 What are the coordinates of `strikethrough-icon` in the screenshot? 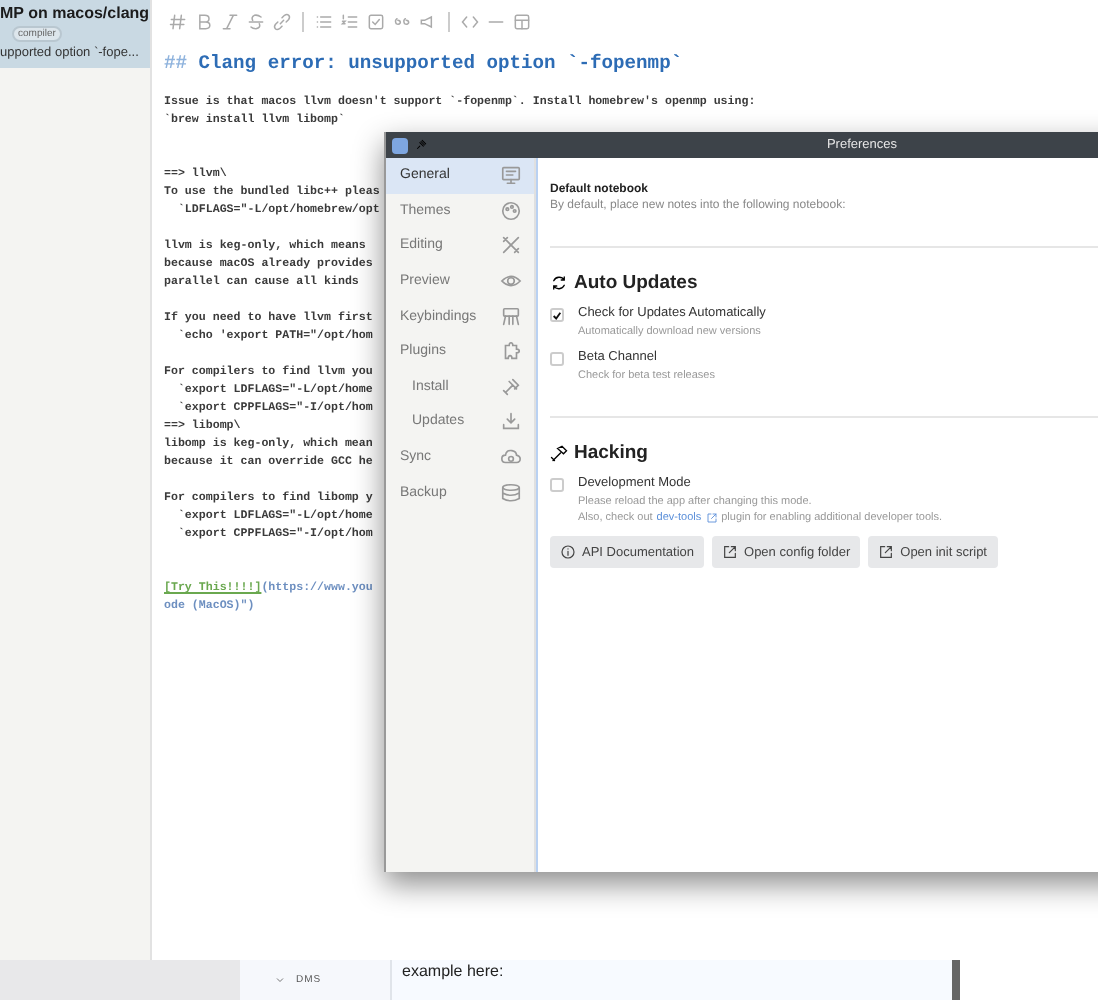 It's located at (256, 22).